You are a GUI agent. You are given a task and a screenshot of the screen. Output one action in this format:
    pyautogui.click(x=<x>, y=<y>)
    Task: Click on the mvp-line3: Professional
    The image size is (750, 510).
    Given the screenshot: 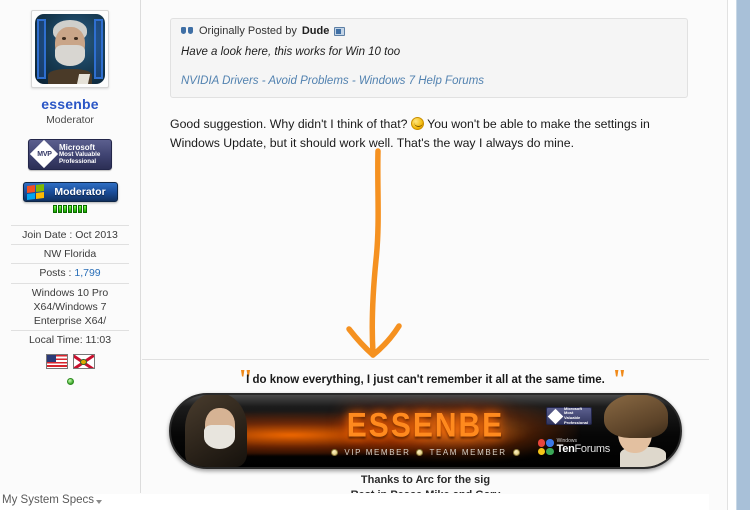 What is the action you would take?
    pyautogui.click(x=78, y=161)
    